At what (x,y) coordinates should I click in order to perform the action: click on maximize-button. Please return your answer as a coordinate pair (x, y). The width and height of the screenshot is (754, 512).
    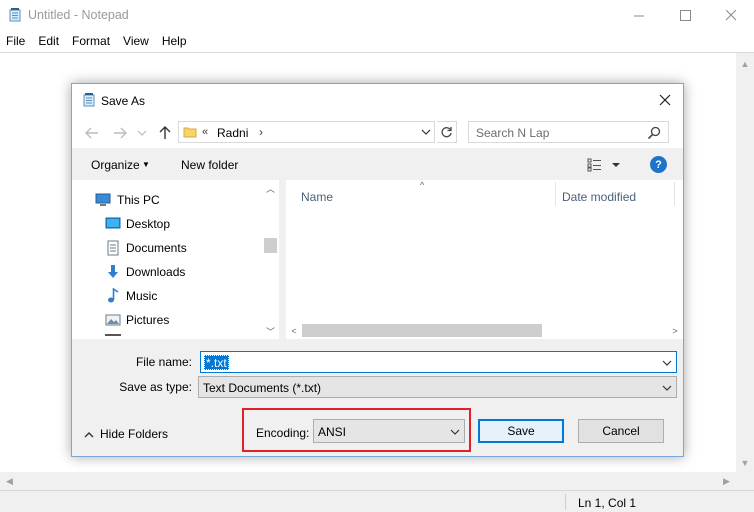
    Looking at the image, I should click on (685, 15).